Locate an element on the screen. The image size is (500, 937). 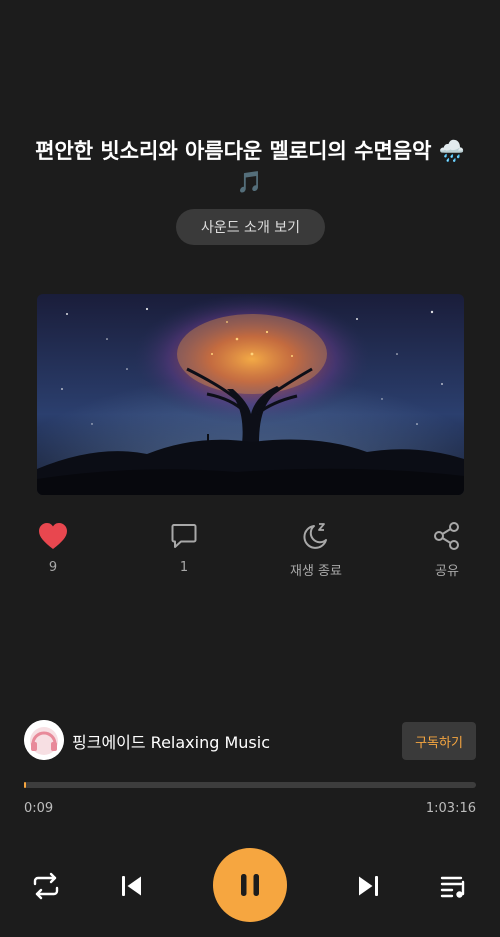
channel-avatar is located at coordinates (44, 740).